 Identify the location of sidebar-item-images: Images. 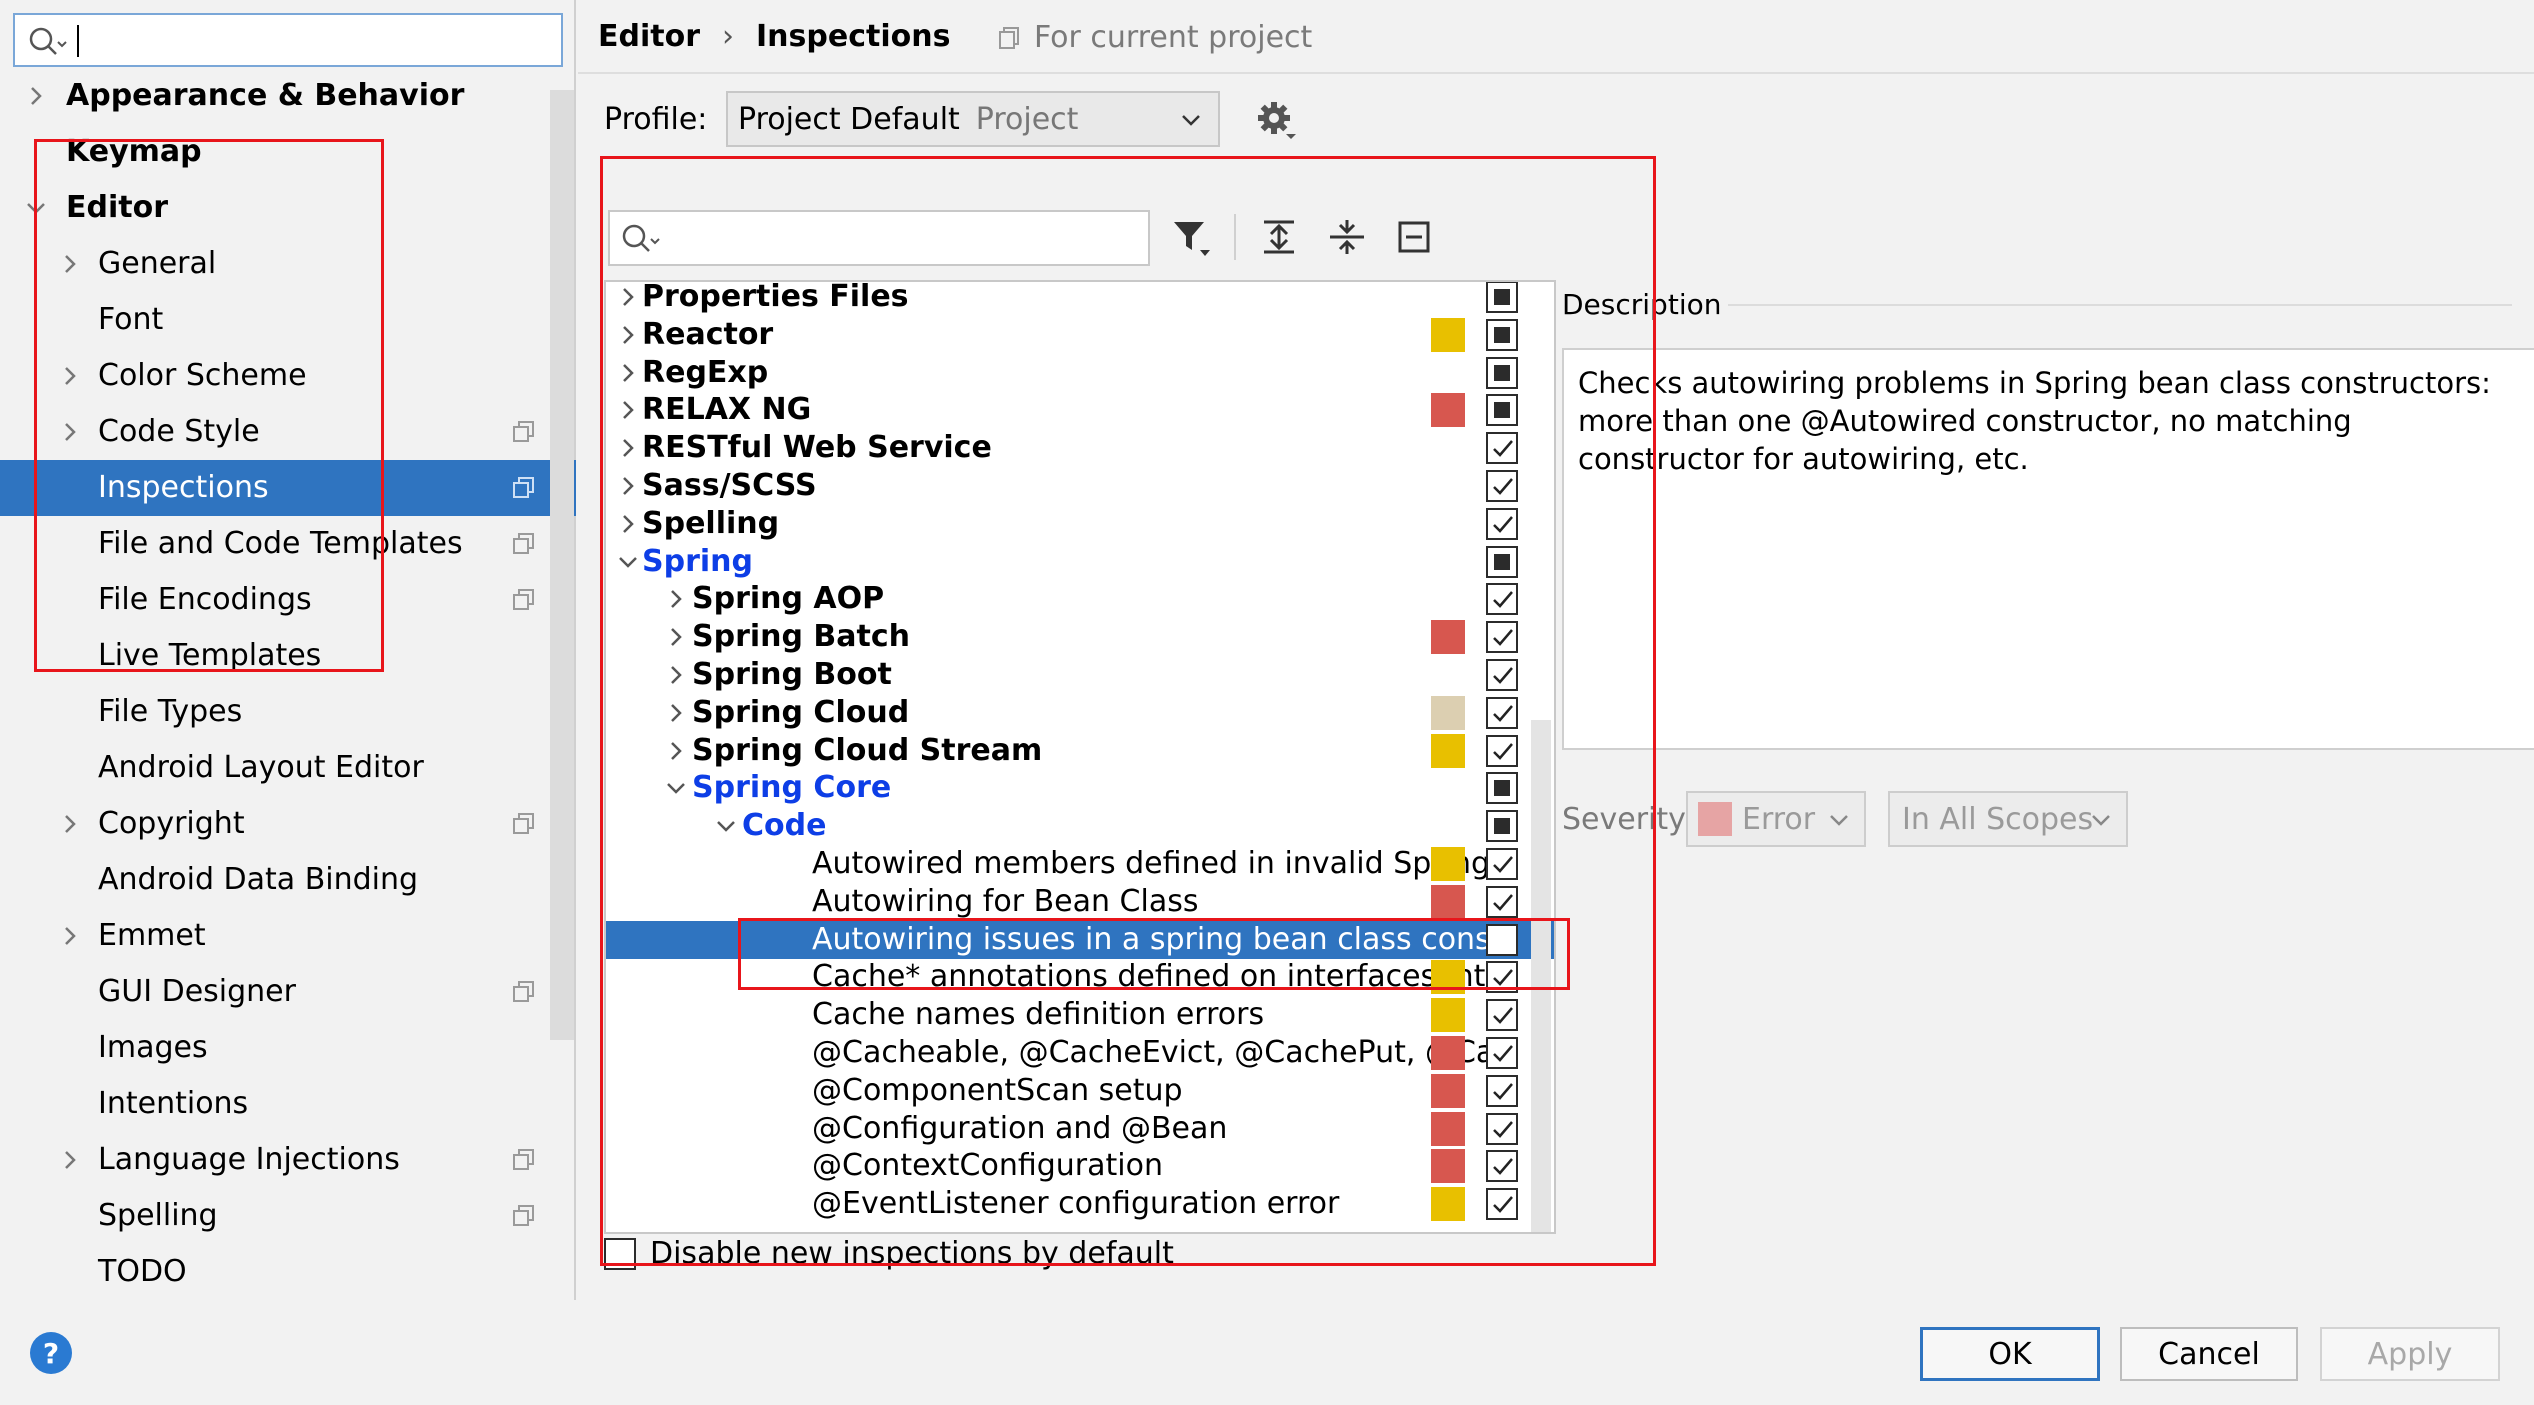
(288, 1048).